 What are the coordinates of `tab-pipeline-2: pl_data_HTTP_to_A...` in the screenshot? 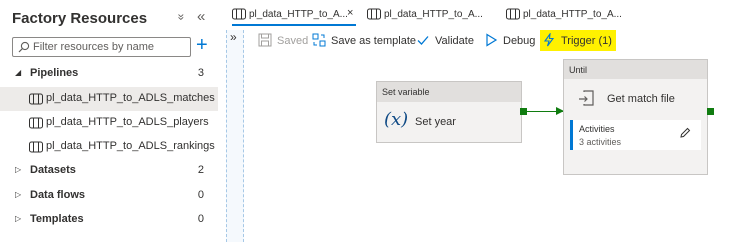 It's located at (427, 15).